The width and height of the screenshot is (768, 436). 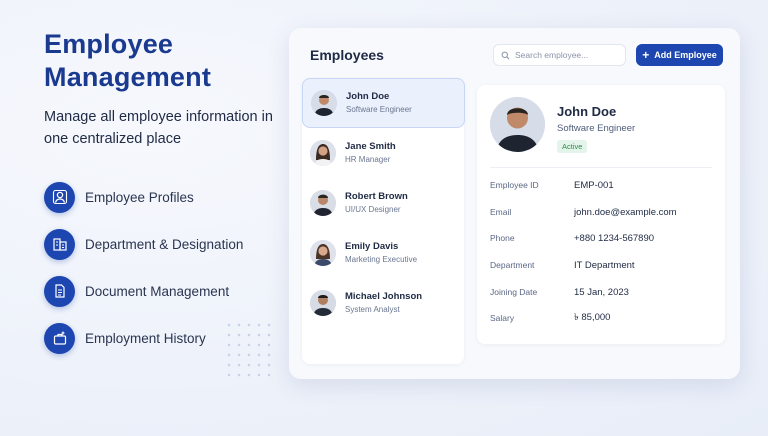 I want to click on field-joining-date: Joining Date 15 Jan, 2023, so click(x=559, y=292).